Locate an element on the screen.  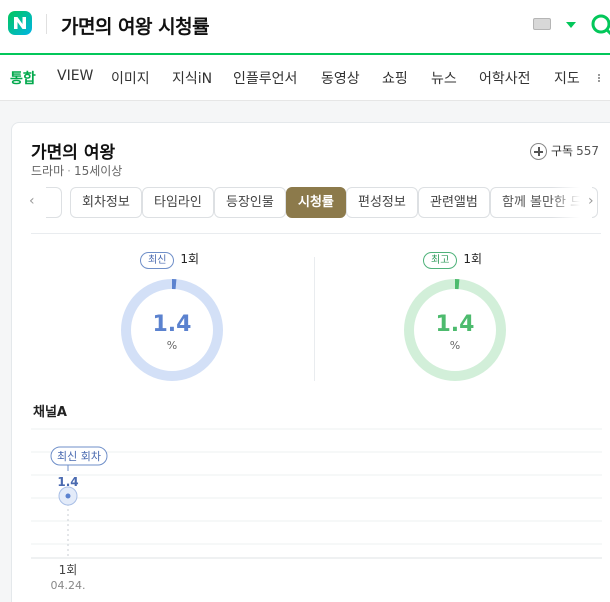
more-icon is located at coordinates (602, 78).